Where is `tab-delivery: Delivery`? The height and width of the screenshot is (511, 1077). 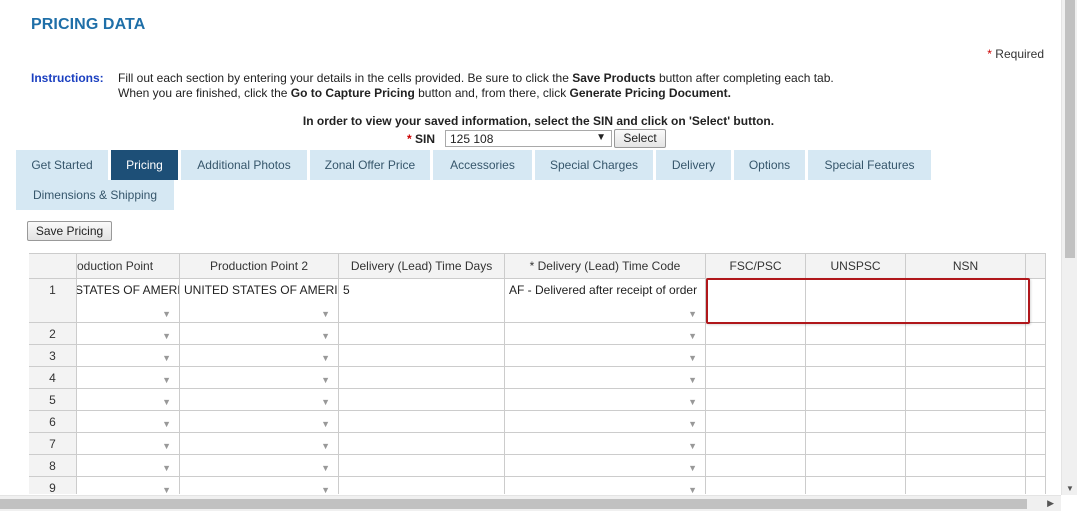 tab-delivery: Delivery is located at coordinates (693, 165).